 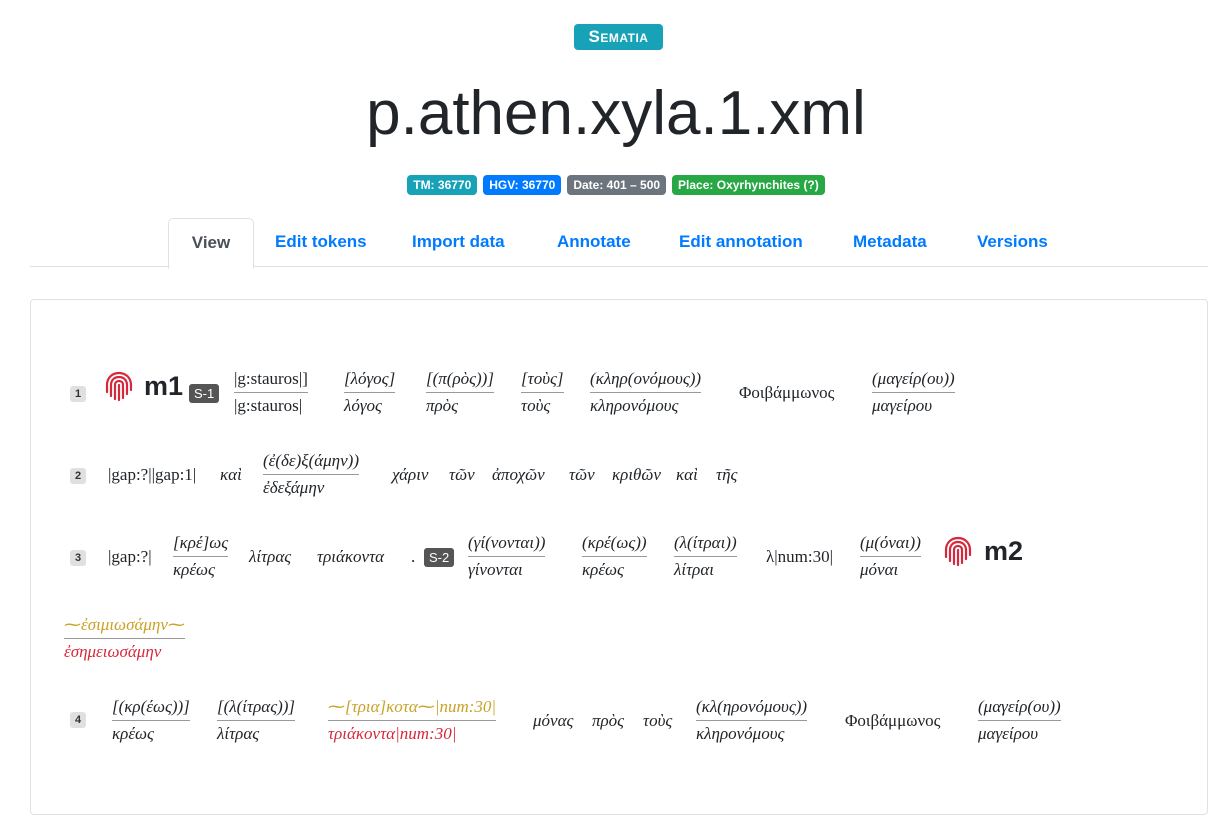 I want to click on token: ἀποχῶν, so click(x=518, y=475).